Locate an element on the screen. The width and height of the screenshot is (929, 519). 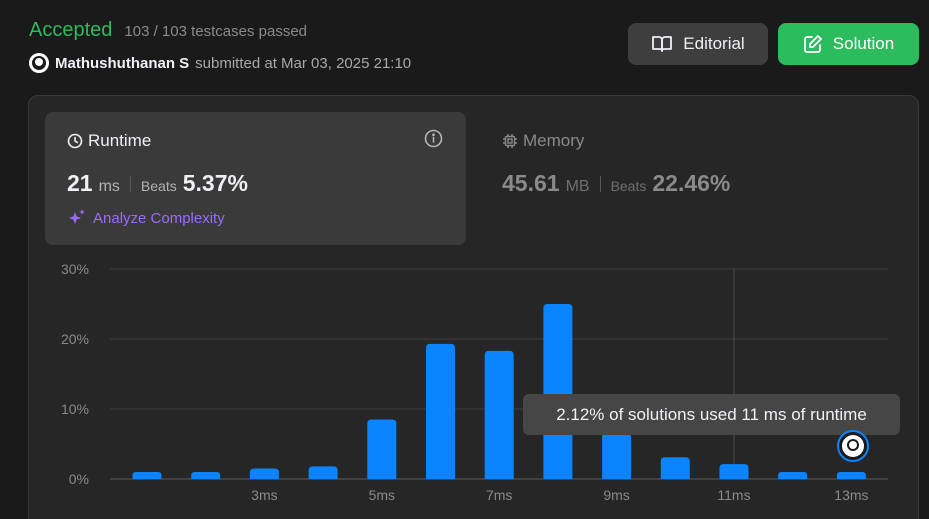
x-tick-label: 7ms is located at coordinates (499, 495).